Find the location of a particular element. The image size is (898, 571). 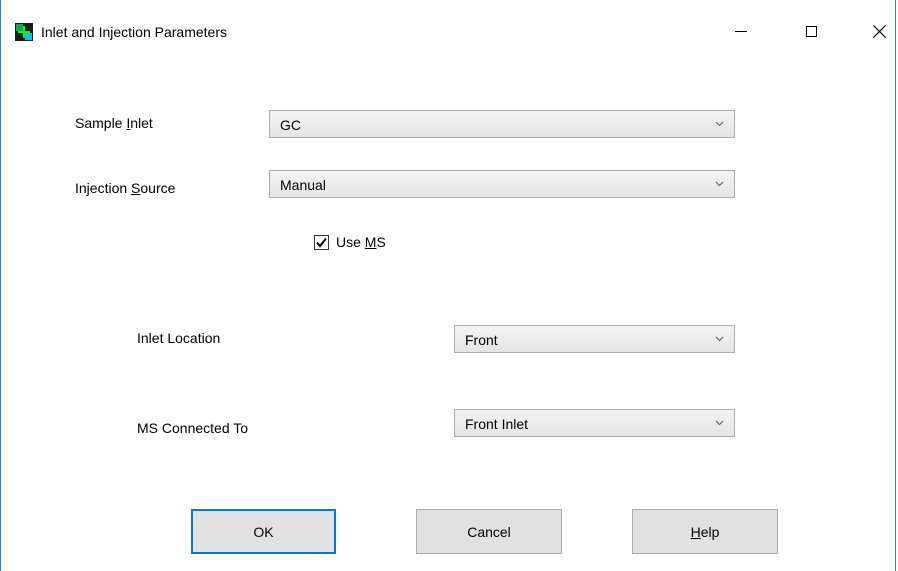

close-button is located at coordinates (877, 31).